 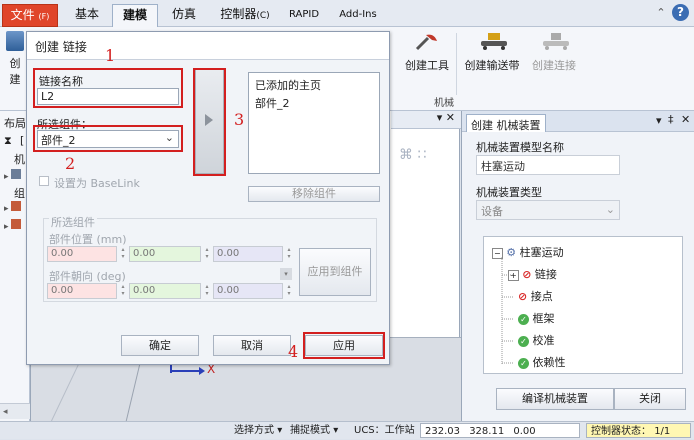 I want to click on layout-item-2: 组, so click(x=19, y=193).